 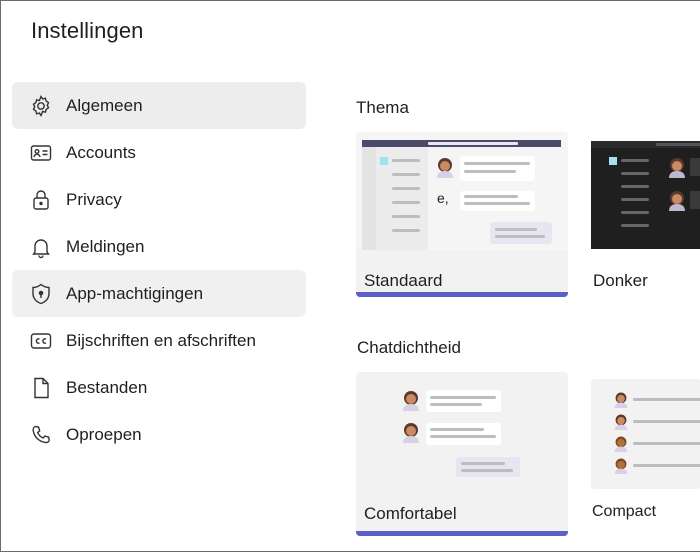 I want to click on id-card-icon, so click(x=41, y=153).